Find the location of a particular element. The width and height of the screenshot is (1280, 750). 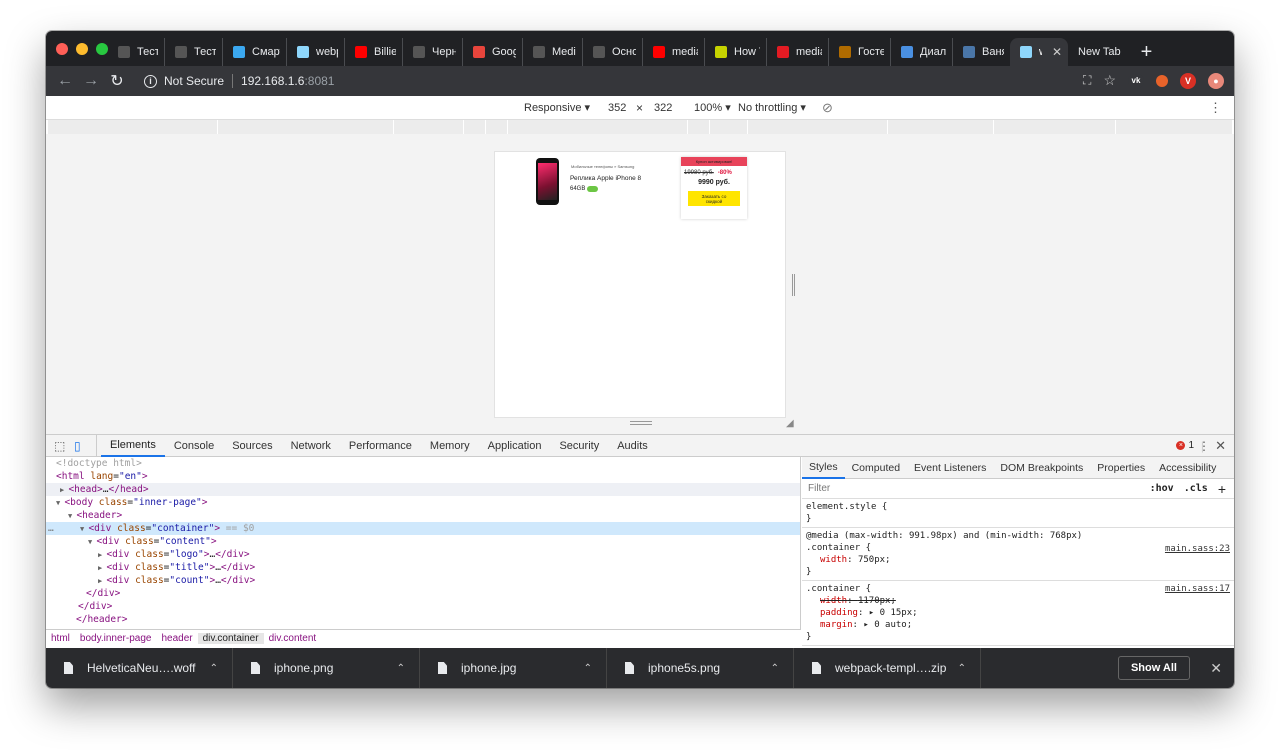

resize-handle-bottom is located at coordinates (641, 423).